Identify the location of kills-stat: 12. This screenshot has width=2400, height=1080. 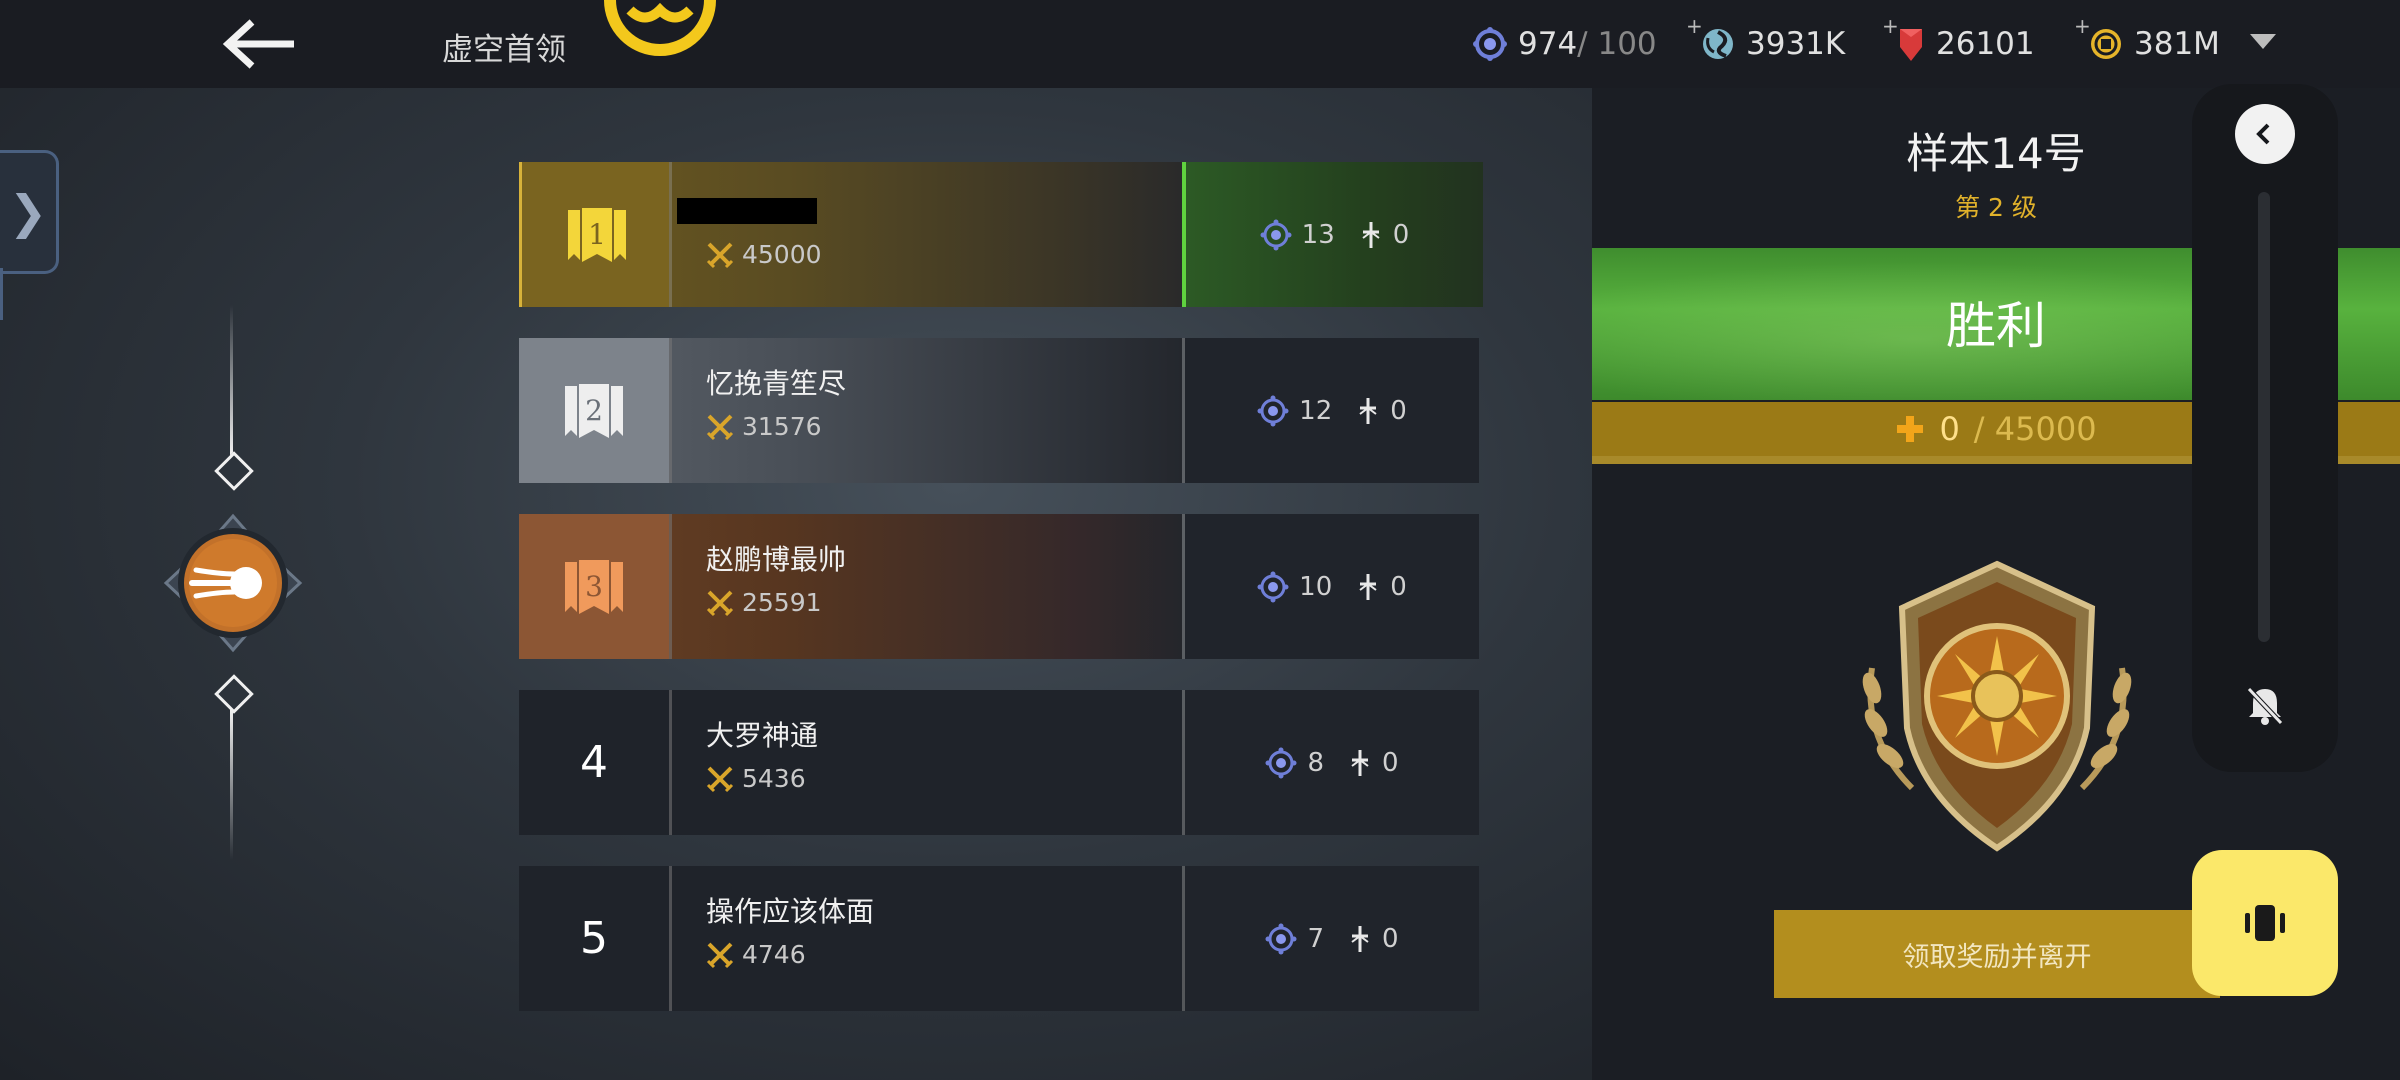
(1294, 411).